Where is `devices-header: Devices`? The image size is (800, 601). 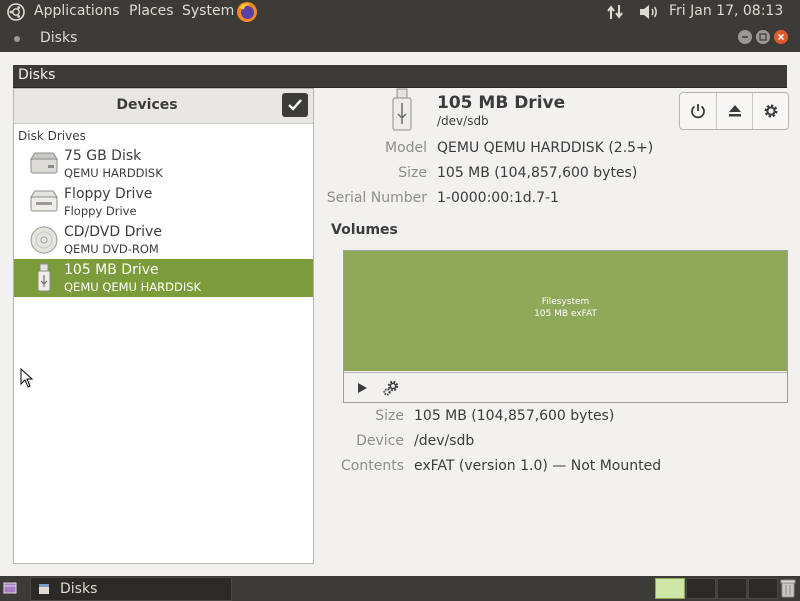 devices-header: Devices is located at coordinates (163, 106).